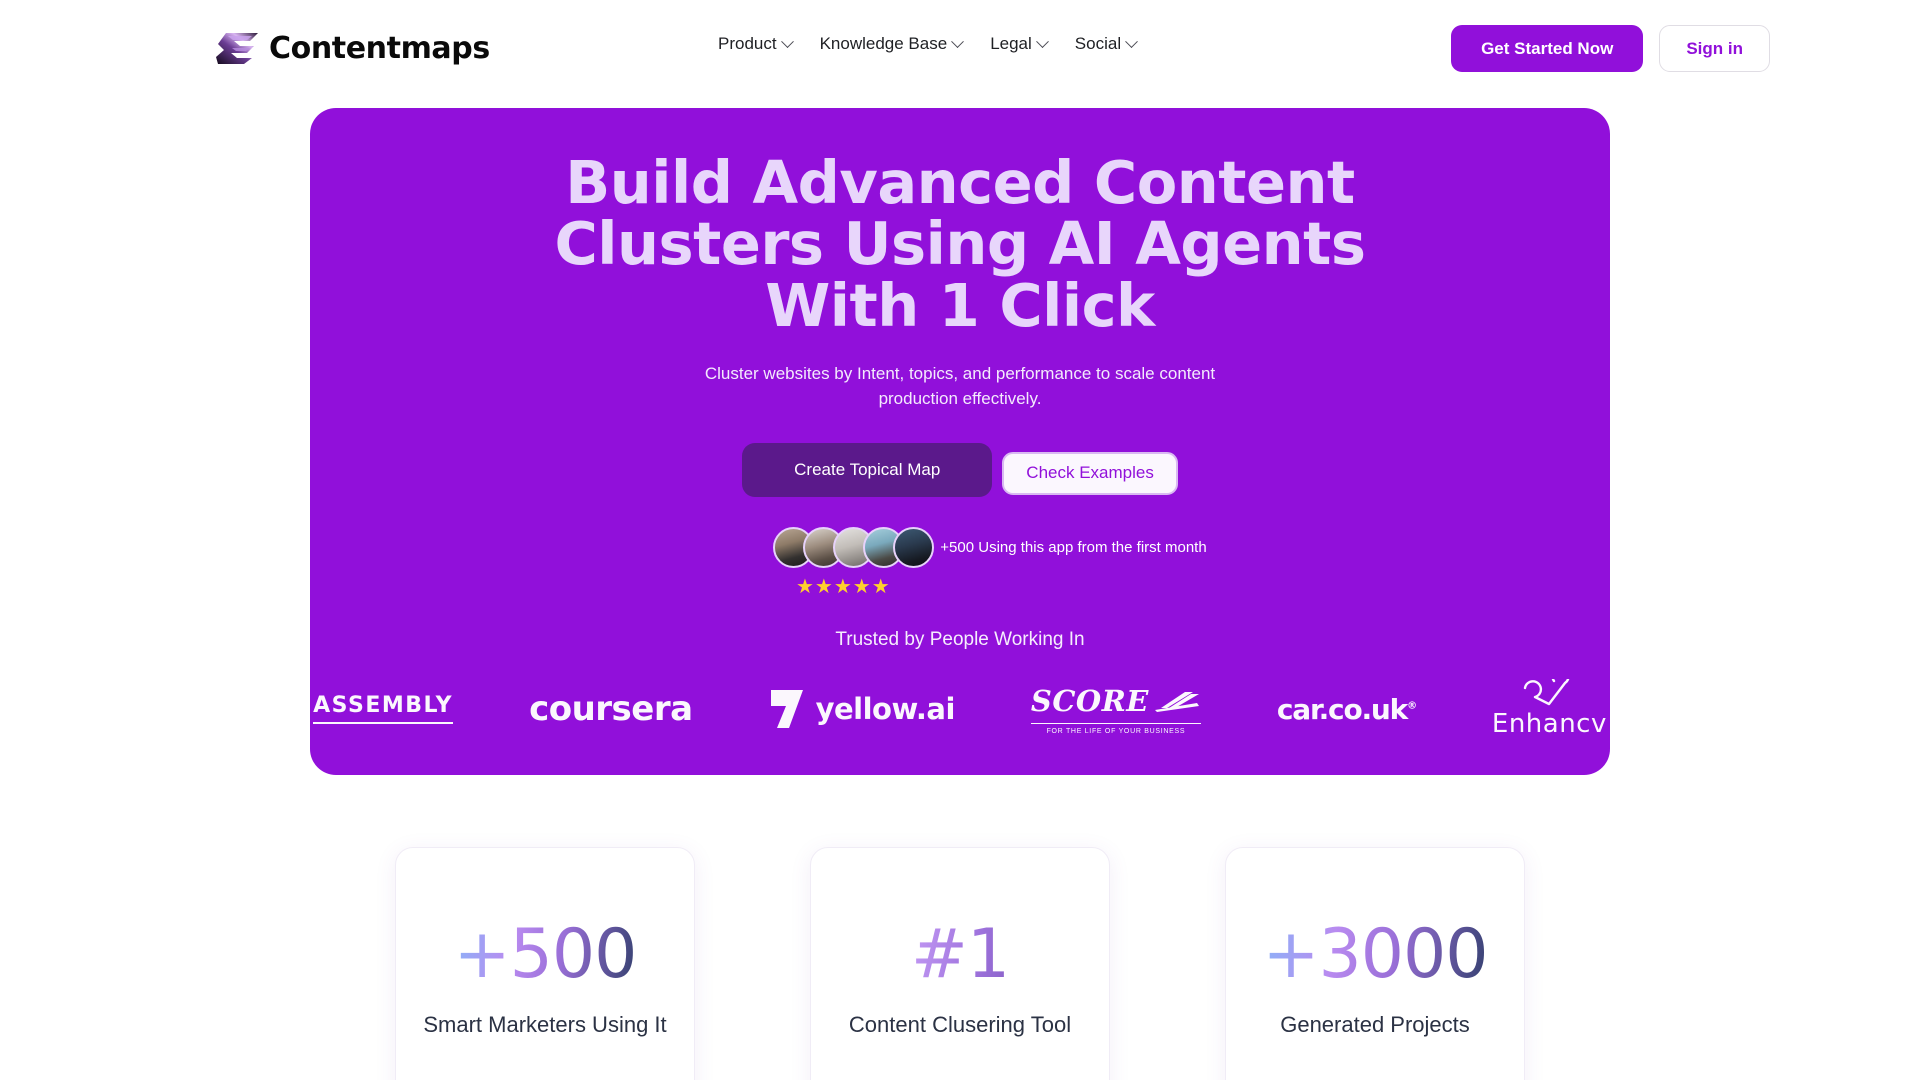 The image size is (1920, 1080). I want to click on score-logo-text: SCORE, so click(1116, 701).